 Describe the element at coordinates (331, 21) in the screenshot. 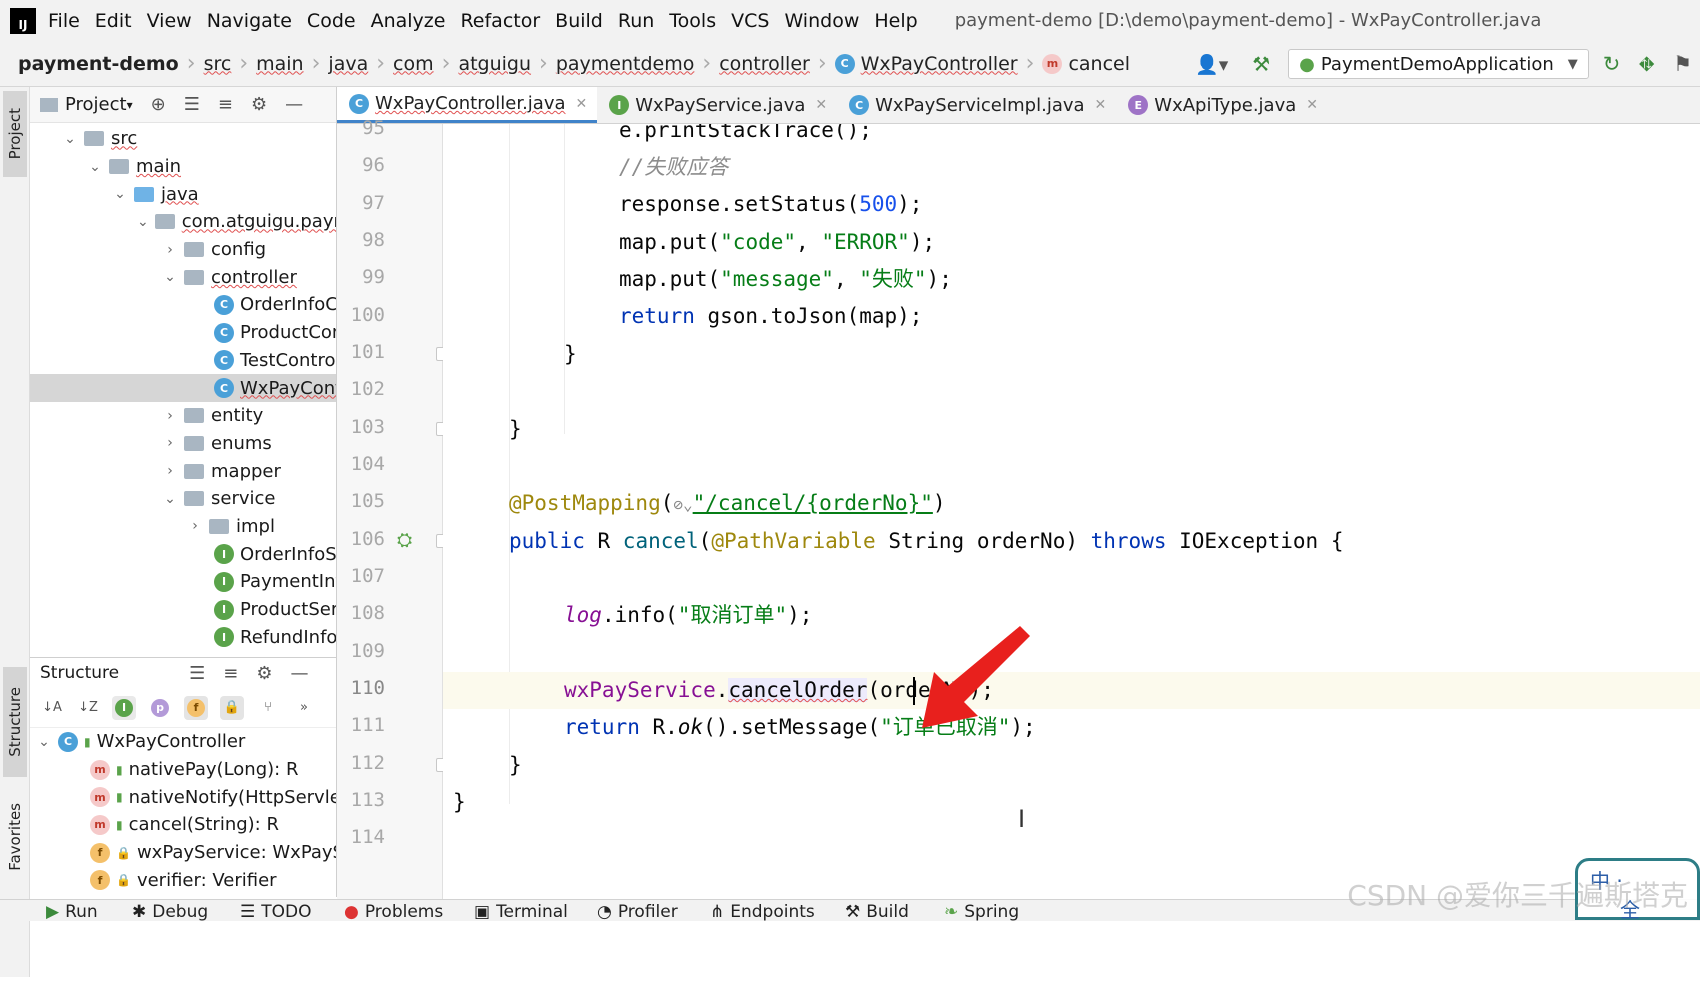

I see `menu-code: Code` at that location.